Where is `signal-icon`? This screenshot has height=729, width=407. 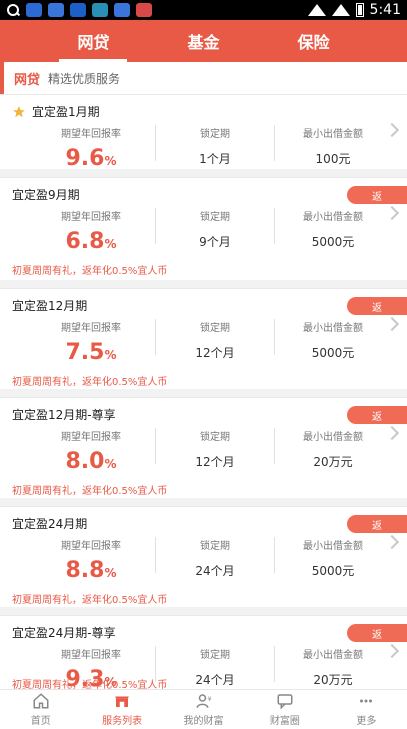 signal-icon is located at coordinates (340, 10).